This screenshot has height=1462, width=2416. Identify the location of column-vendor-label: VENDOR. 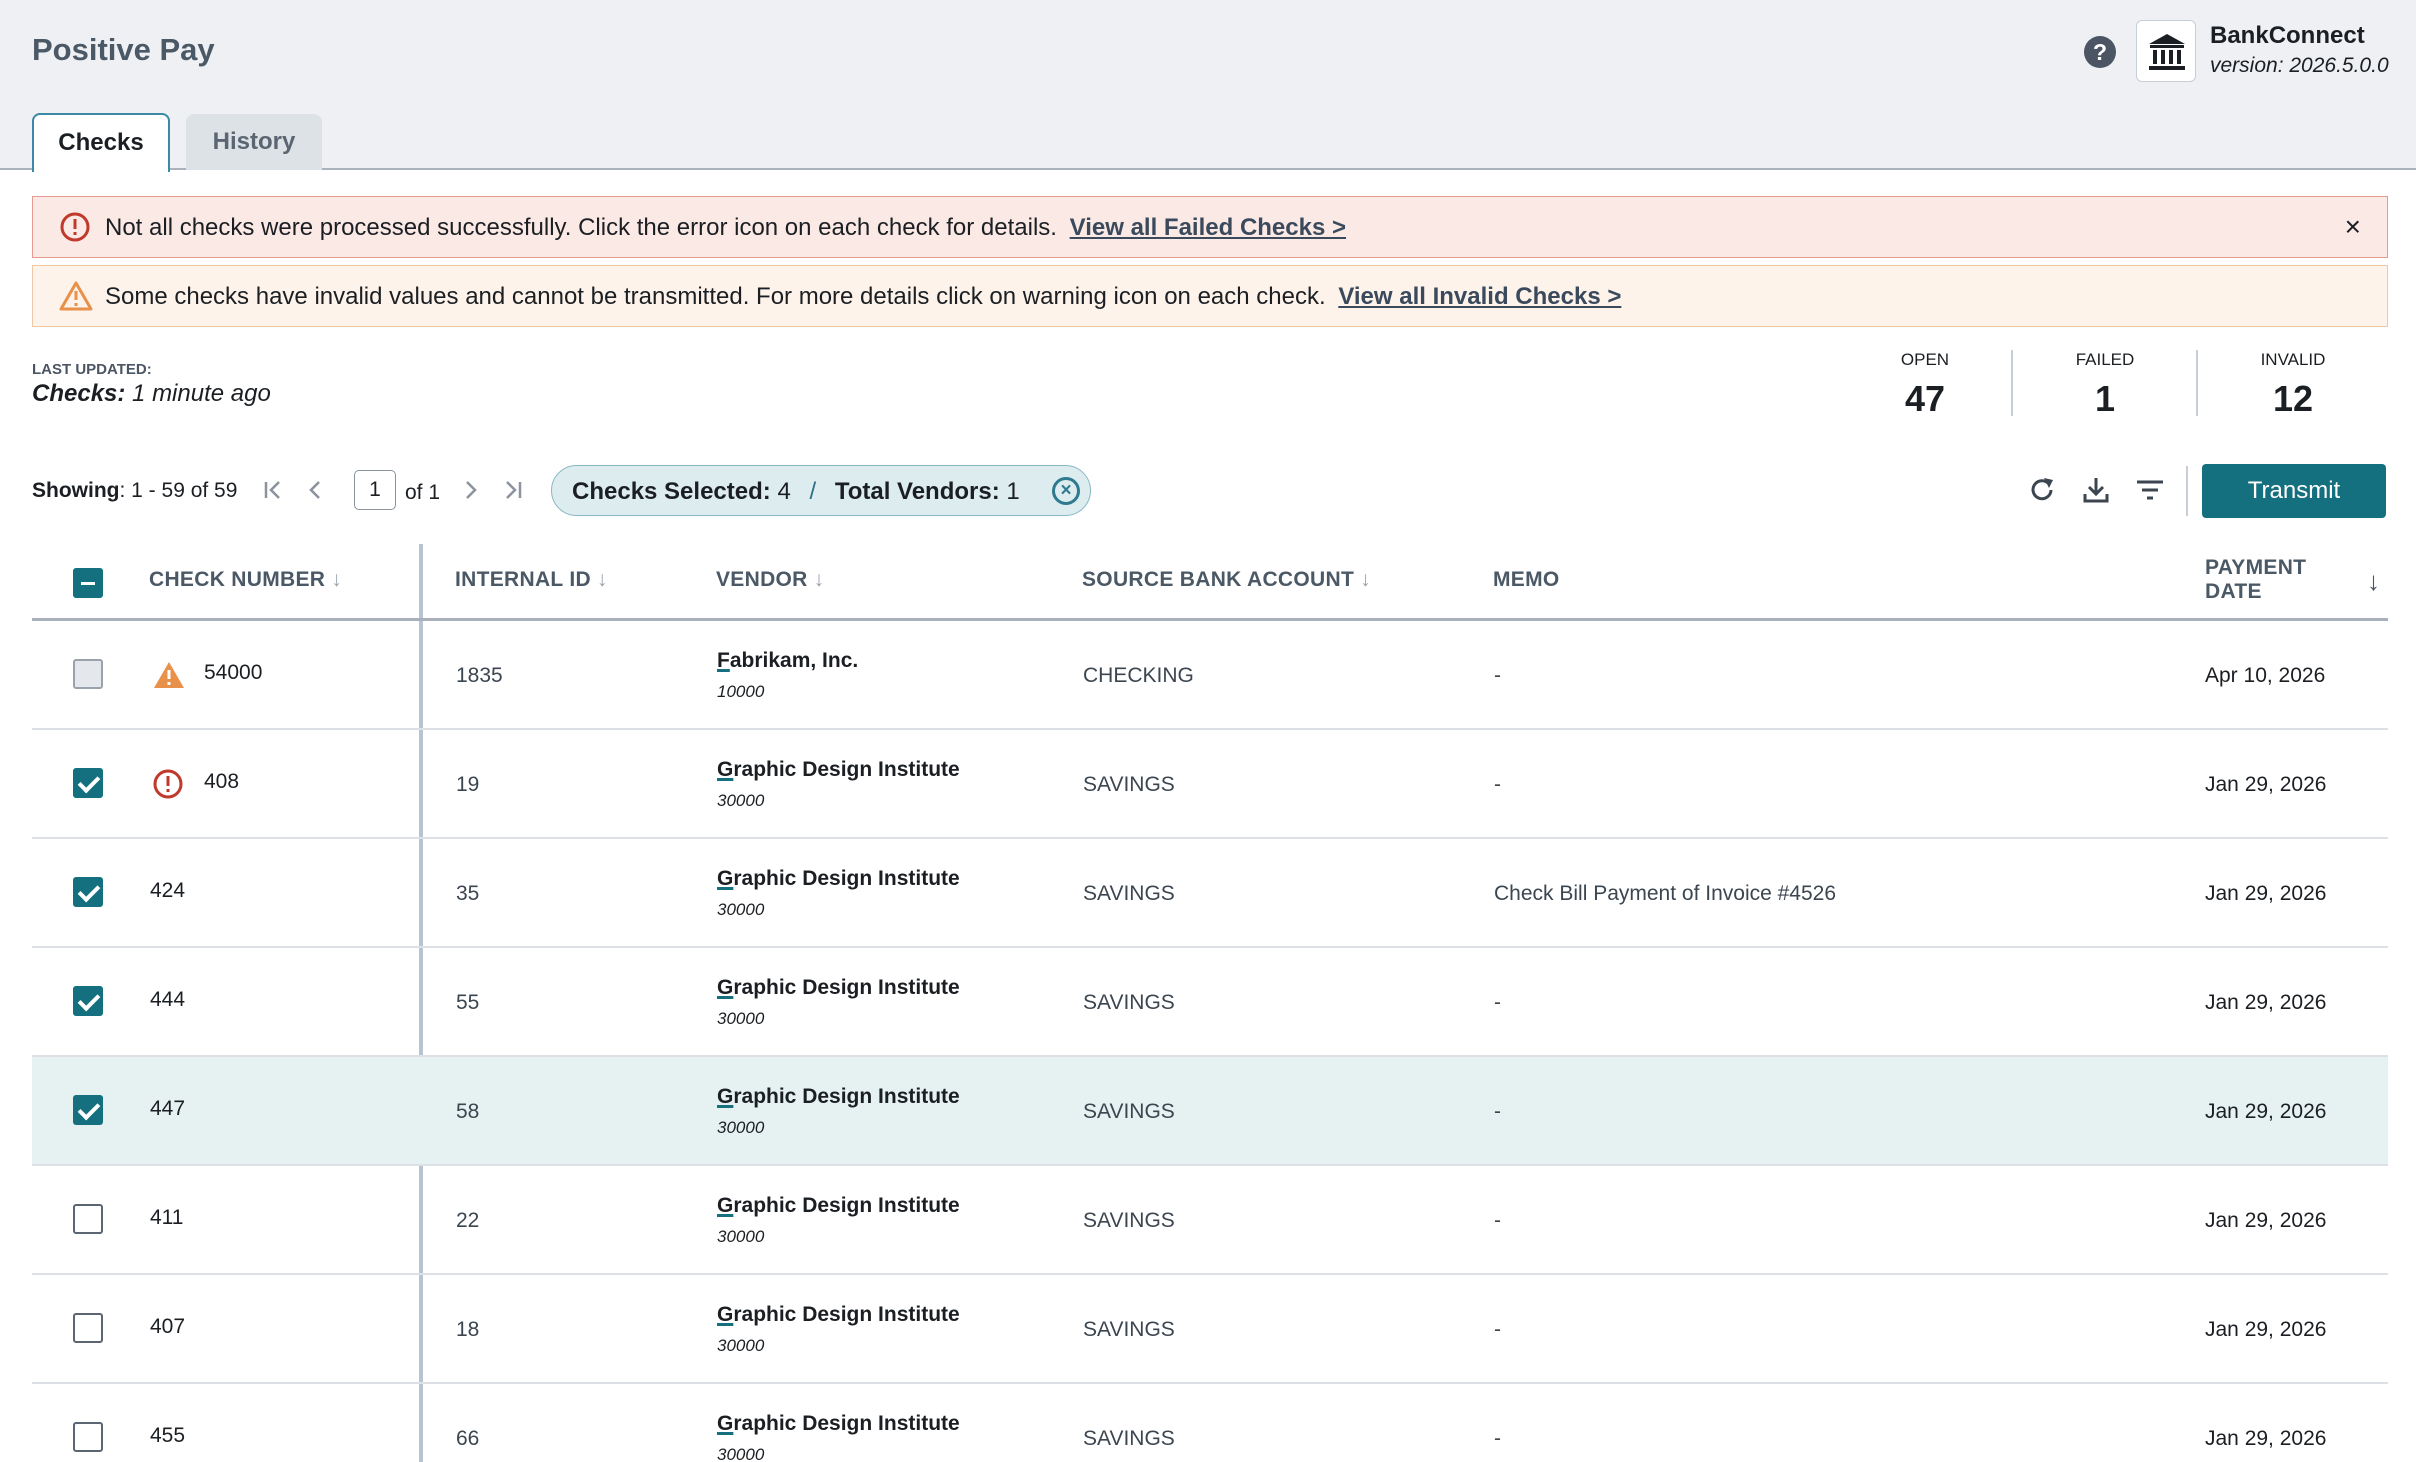
(762, 579).